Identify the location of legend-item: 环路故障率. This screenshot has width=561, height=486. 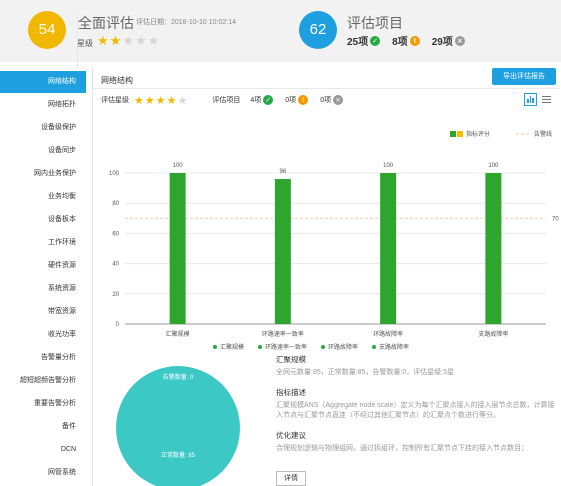
(339, 346).